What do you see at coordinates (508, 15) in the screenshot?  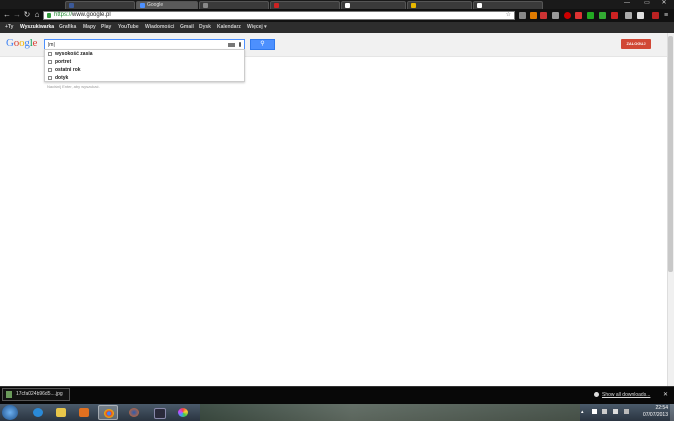 I see `star-icon: ☆` at bounding box center [508, 15].